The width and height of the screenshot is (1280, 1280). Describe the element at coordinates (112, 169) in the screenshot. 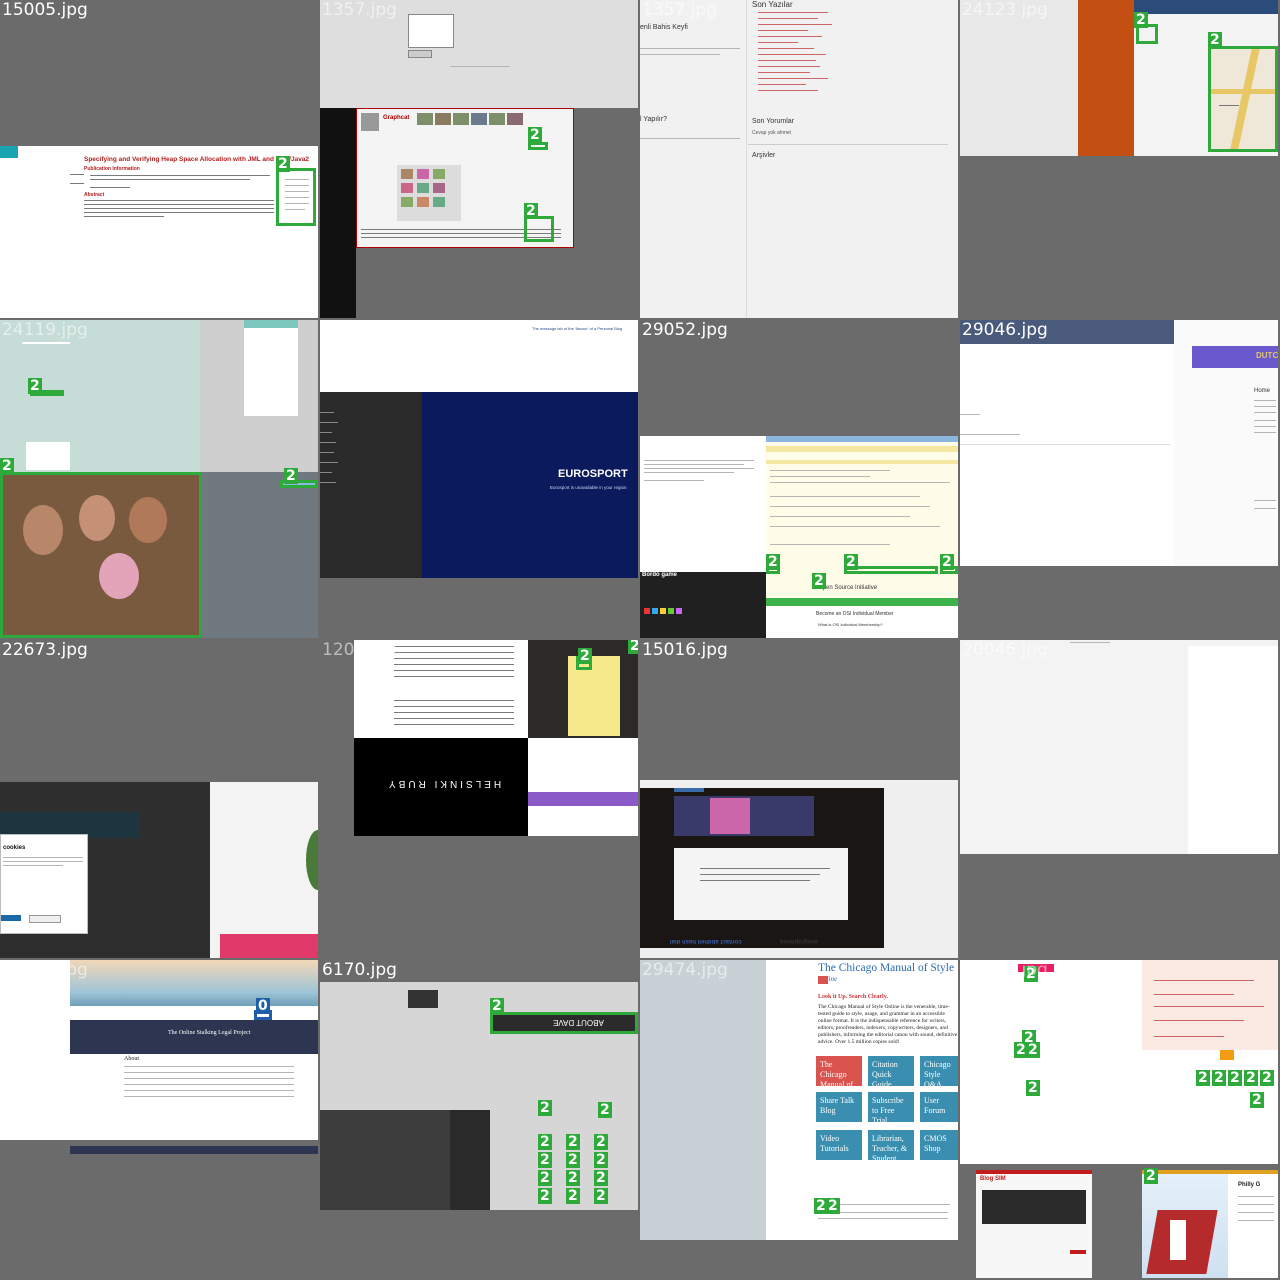

I see `publication-info-heading: Publication Information` at that location.